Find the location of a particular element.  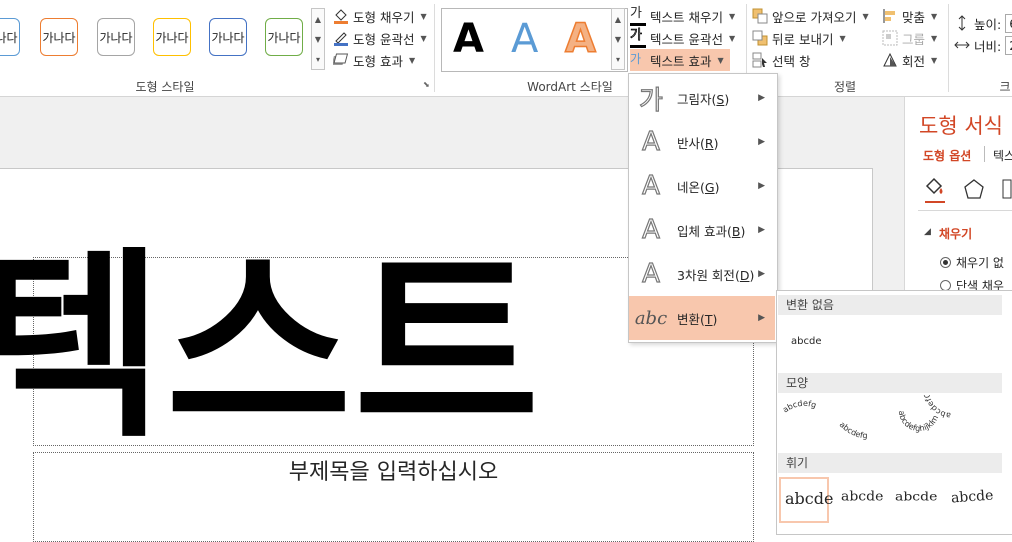

path-arch-down-option: abcdefg is located at coordinates (853, 430).